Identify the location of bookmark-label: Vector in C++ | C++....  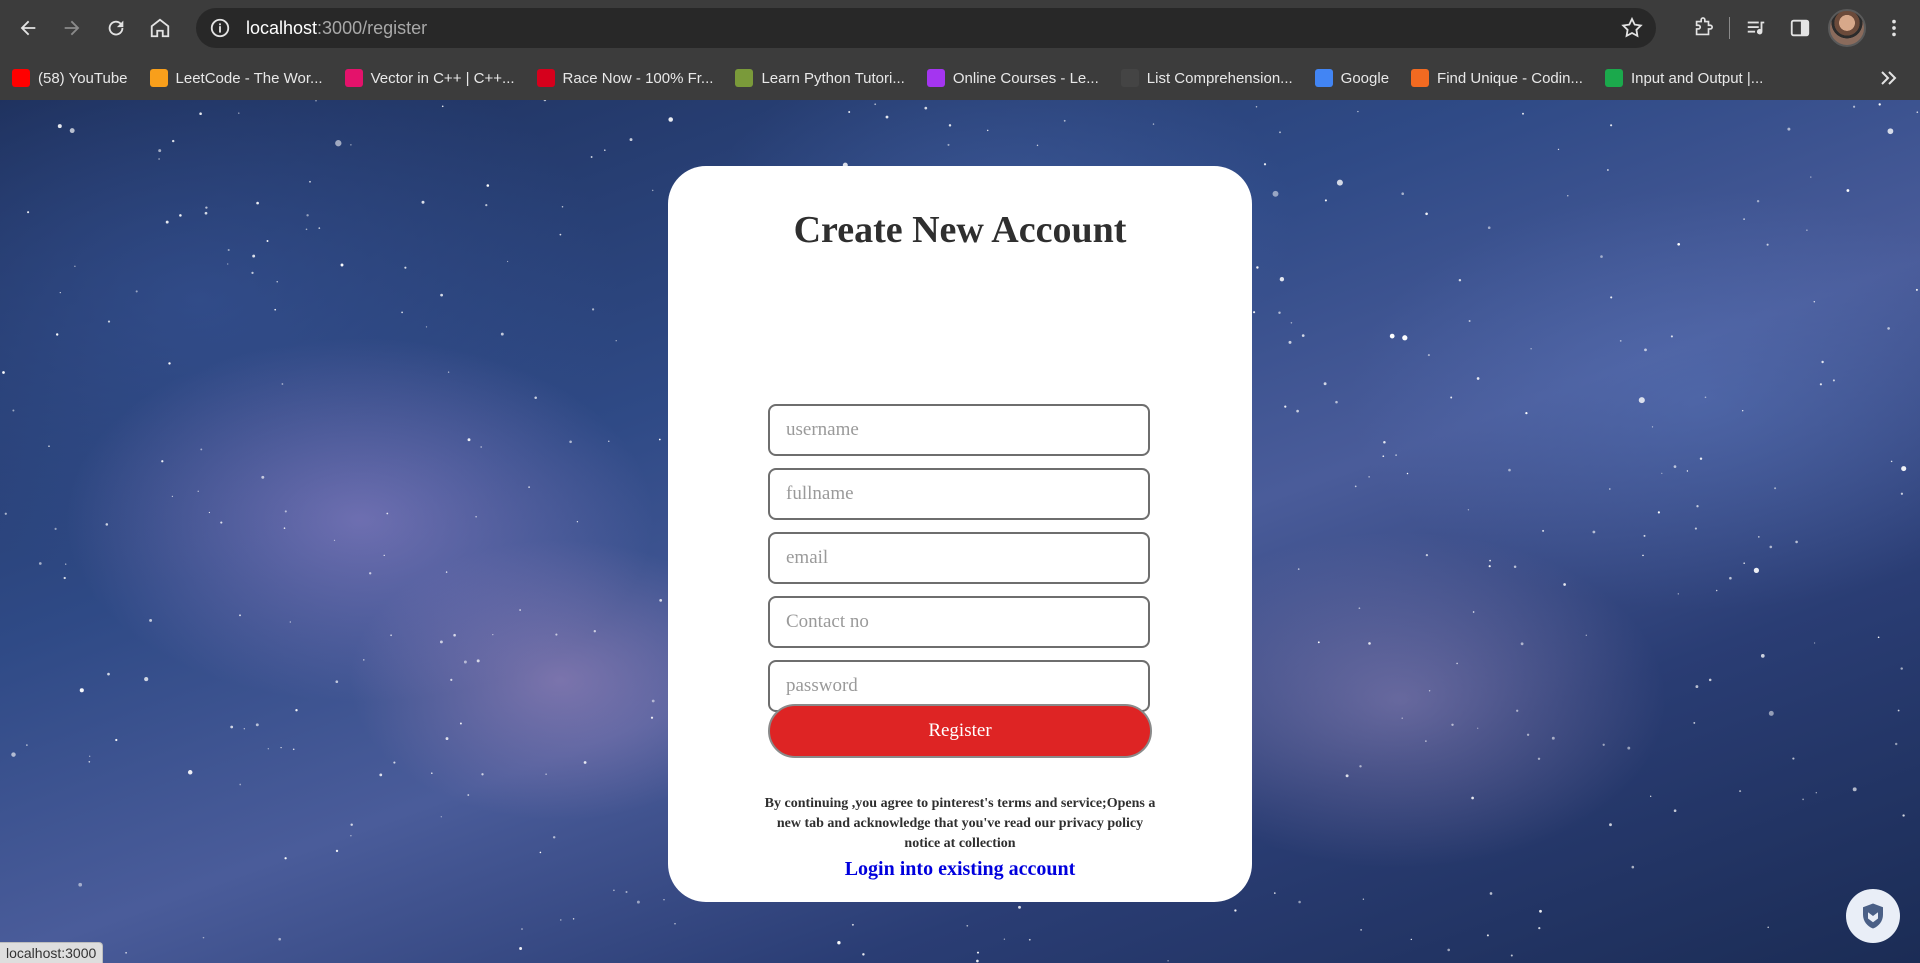
(442, 78).